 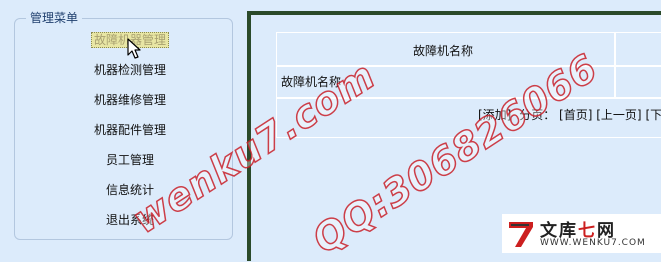 I want to click on first-page-link: [首页], so click(x=575, y=115).